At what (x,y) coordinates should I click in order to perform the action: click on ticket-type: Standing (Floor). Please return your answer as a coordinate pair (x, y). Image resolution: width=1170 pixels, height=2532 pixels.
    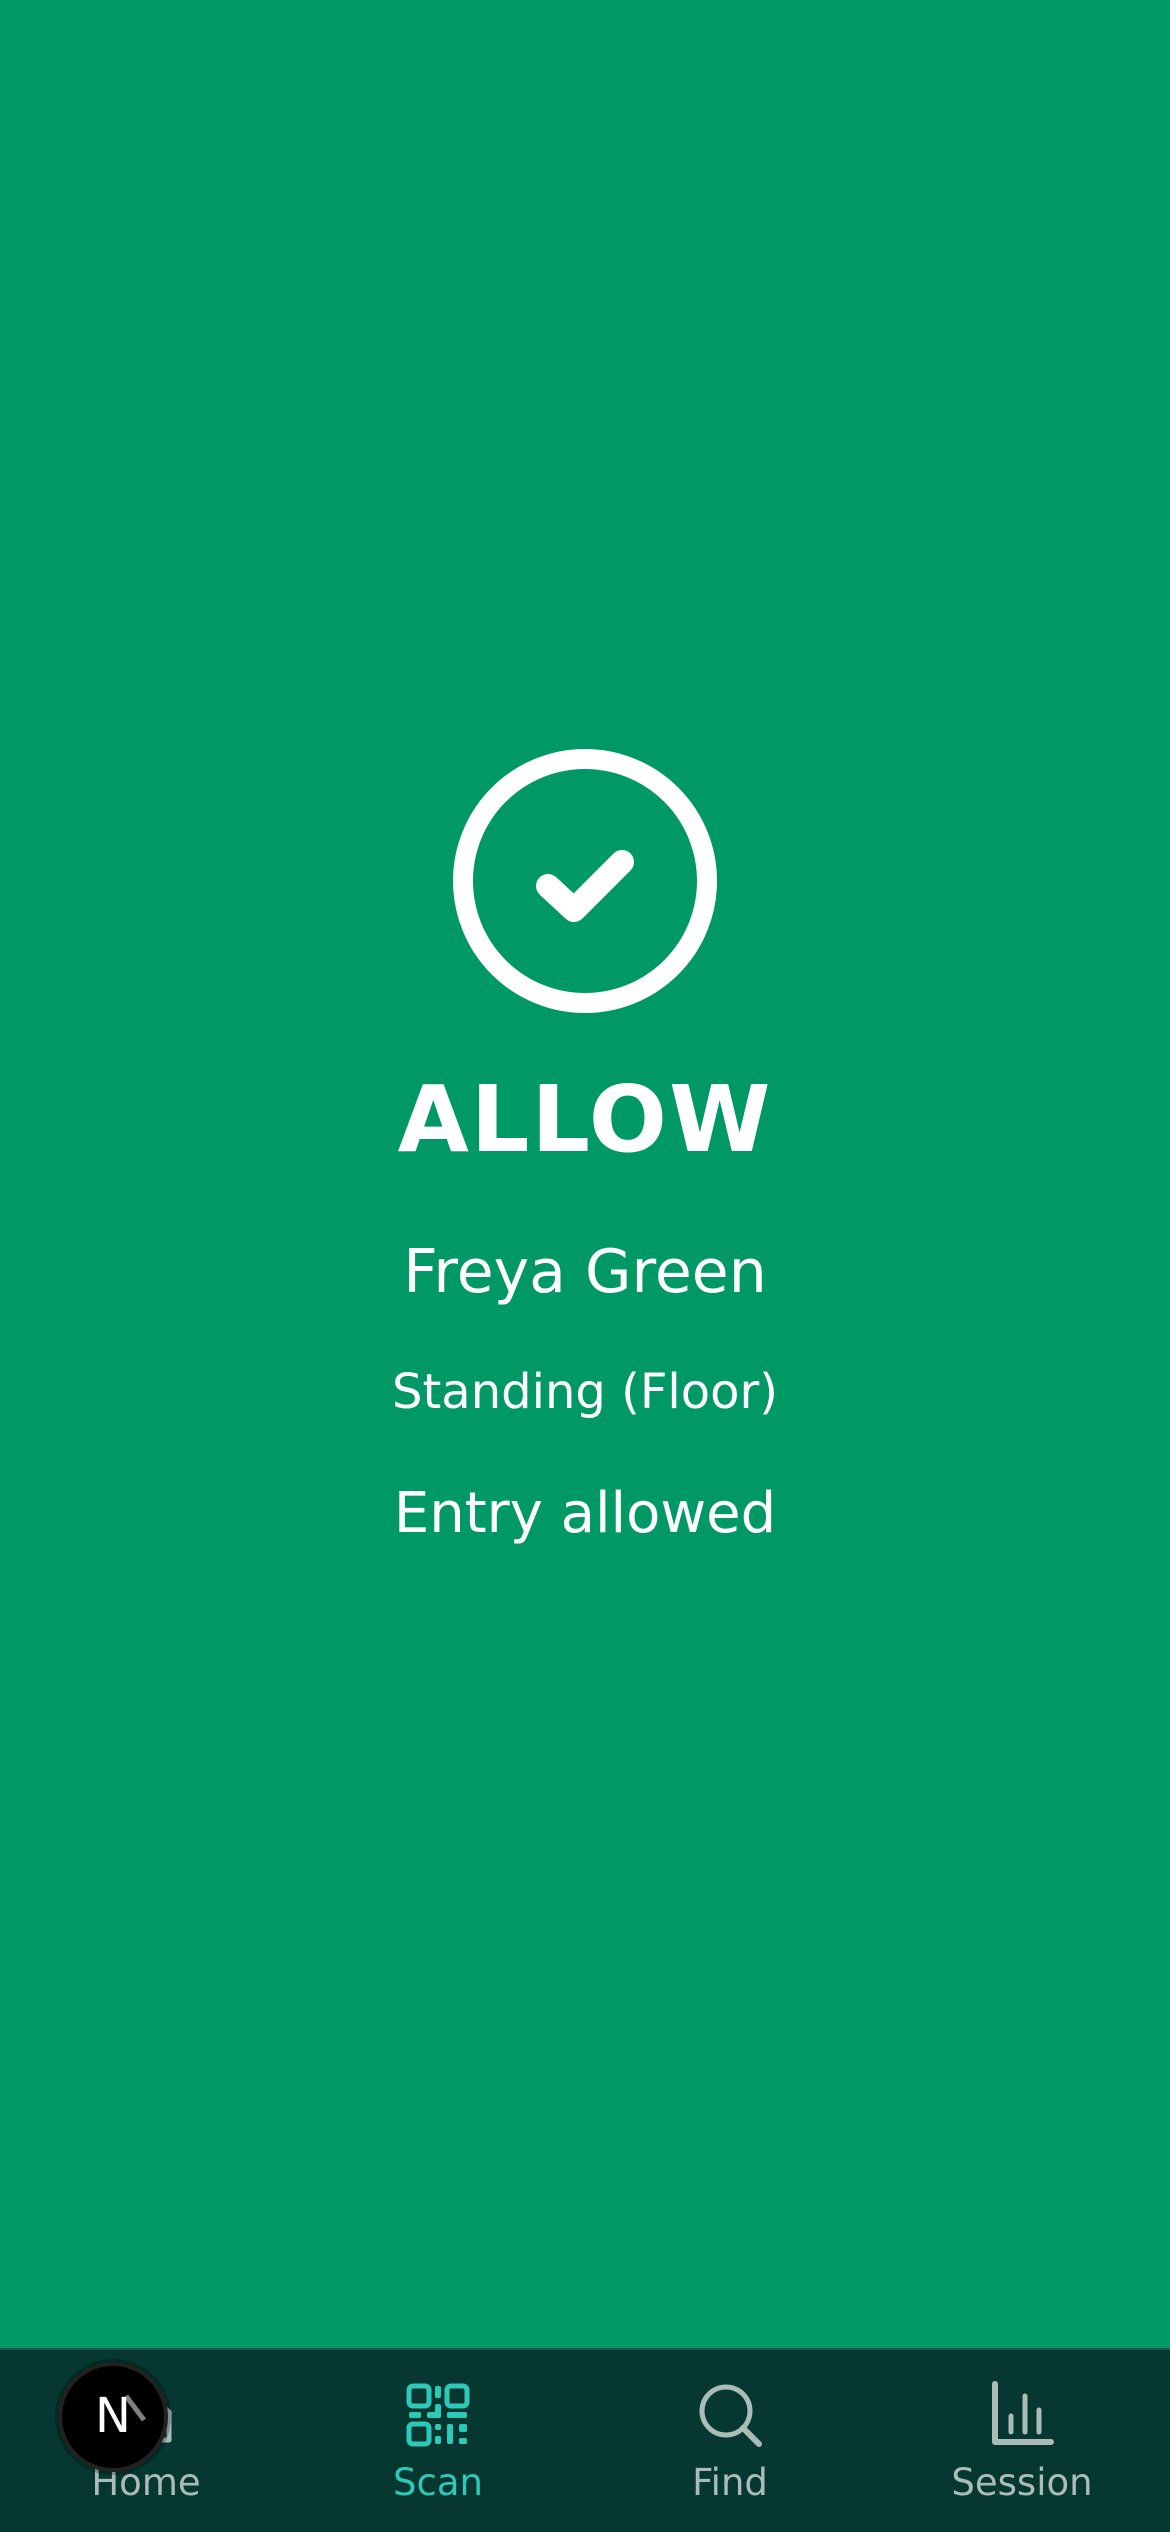
    Looking at the image, I should click on (585, 1392).